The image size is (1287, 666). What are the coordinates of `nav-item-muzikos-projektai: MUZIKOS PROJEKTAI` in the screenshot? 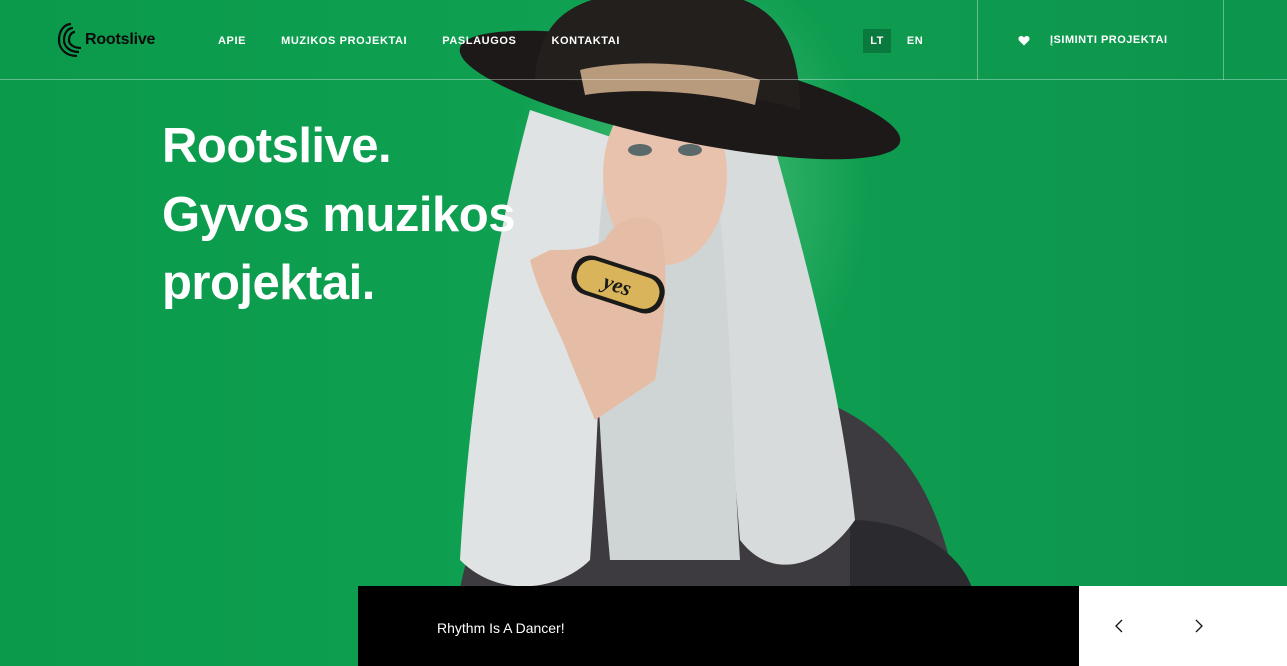 It's located at (344, 41).